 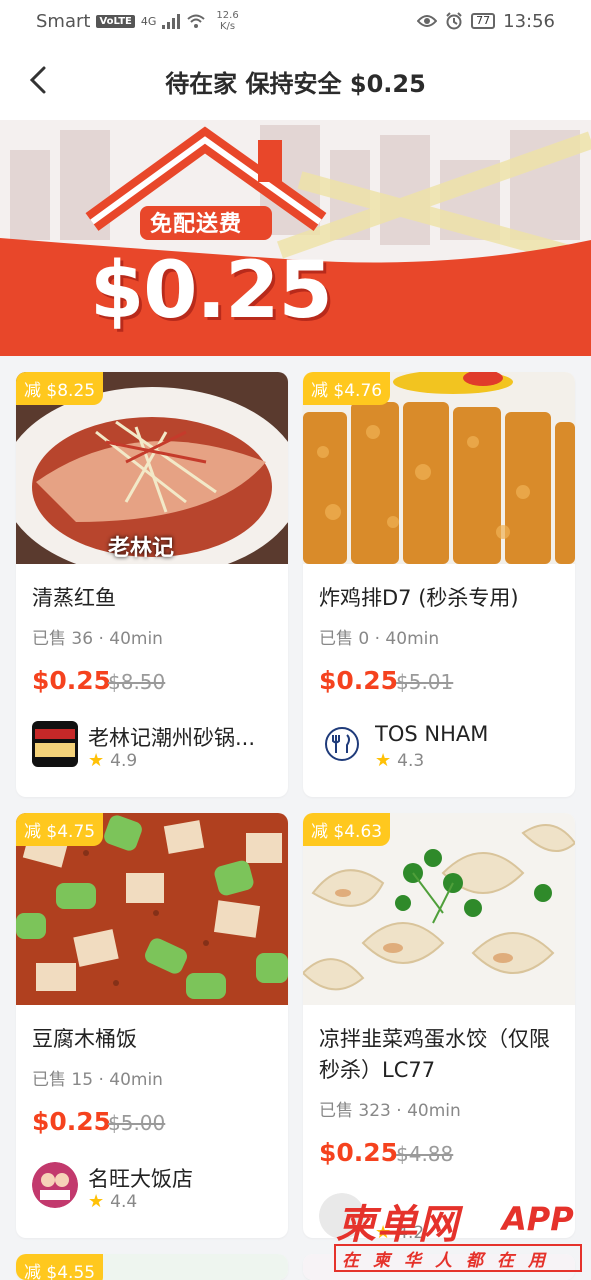 I want to click on product-sold-info: 已售 0 · 40min, so click(x=379, y=639).